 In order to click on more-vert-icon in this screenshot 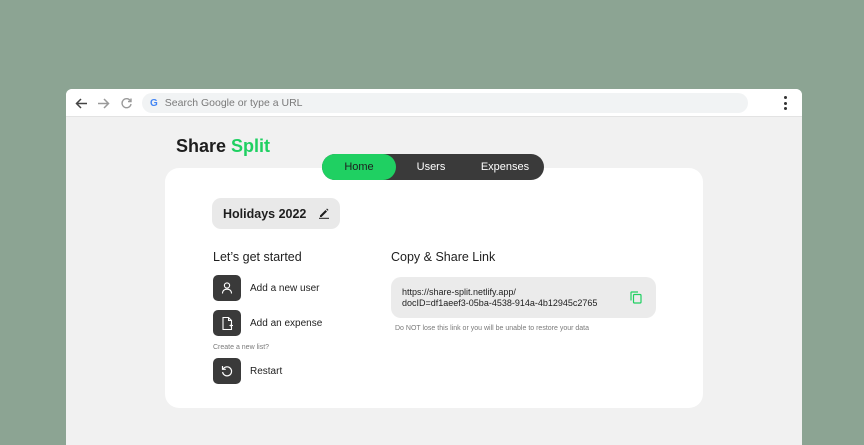, I will do `click(785, 103)`.